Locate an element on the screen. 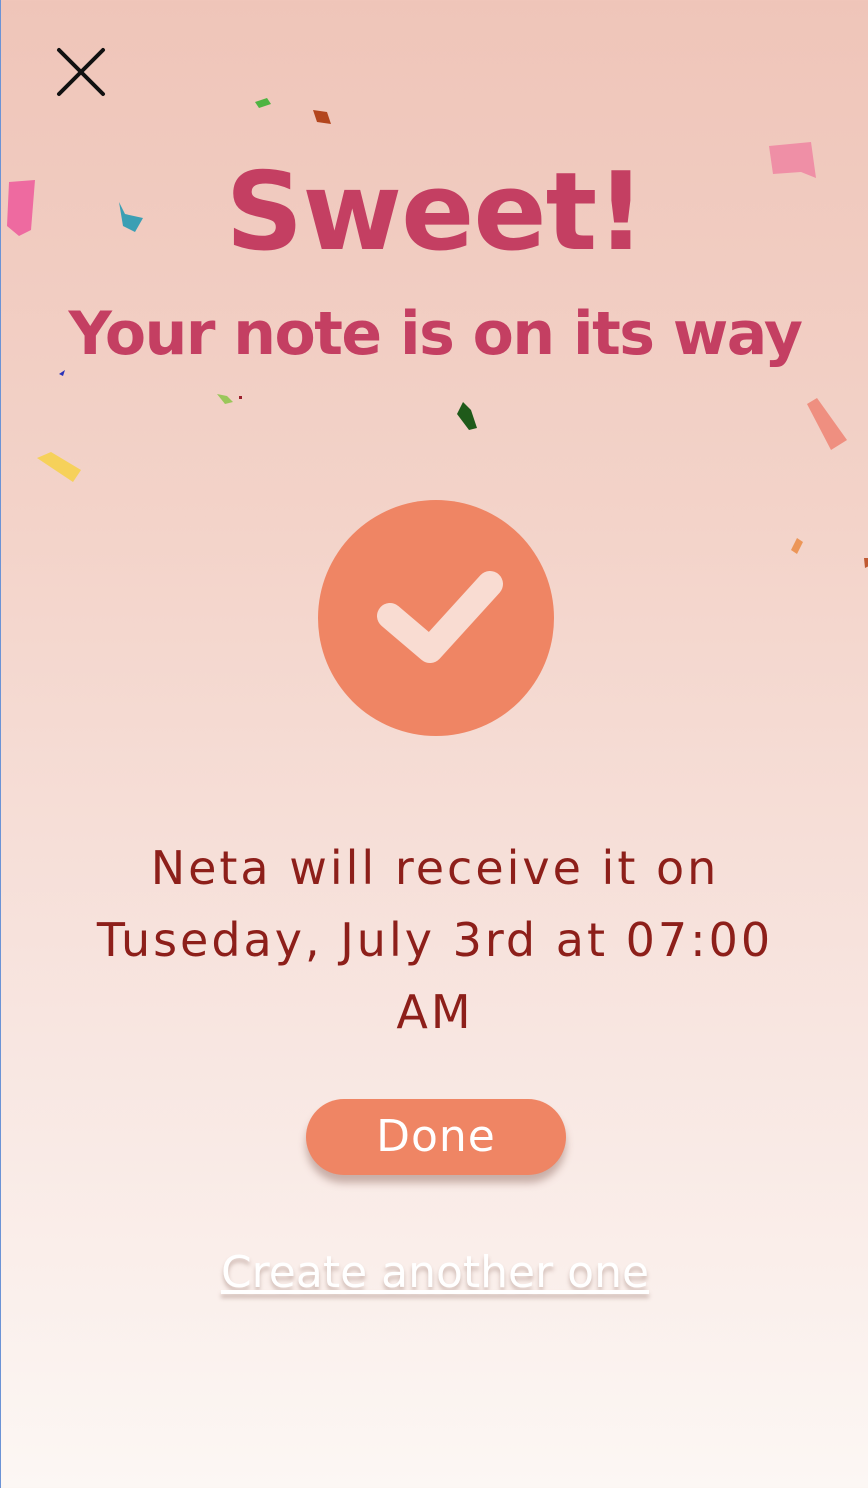 The width and height of the screenshot is (868, 1488). delivery-message-line: Tuseday, July 3rd at 07:00 is located at coordinates (435, 940).